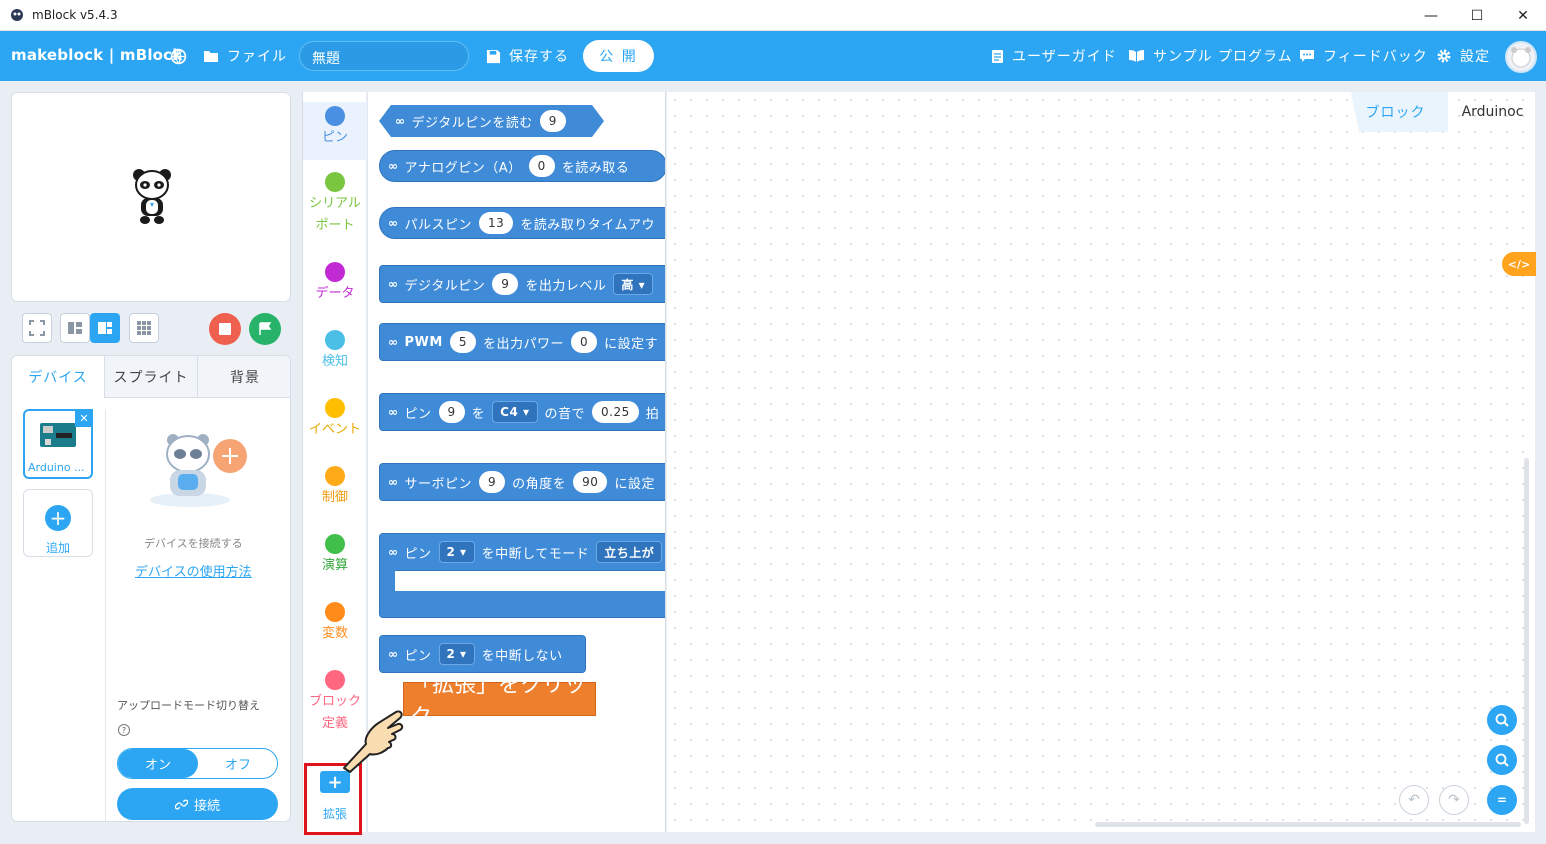 This screenshot has height=844, width=1546. What do you see at coordinates (58, 444) in the screenshot?
I see `device-card-arduino: Arduino ... ✕` at bounding box center [58, 444].